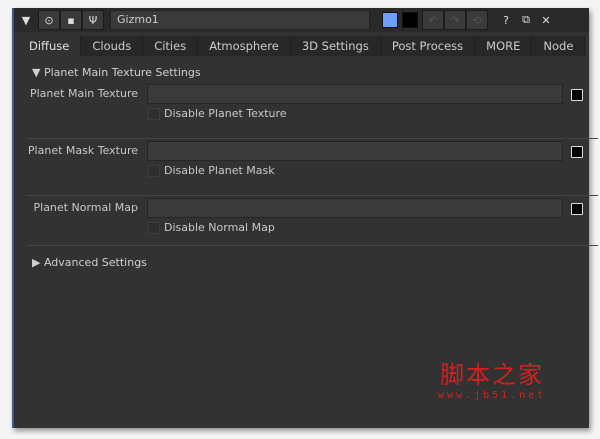 The width and height of the screenshot is (600, 439). I want to click on disable-normal-map-label: Disable Normal Map, so click(219, 227).